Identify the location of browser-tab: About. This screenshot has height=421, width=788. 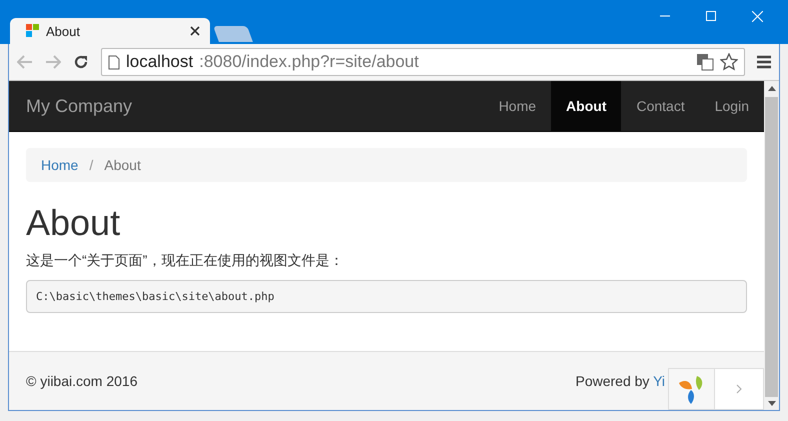
(110, 31).